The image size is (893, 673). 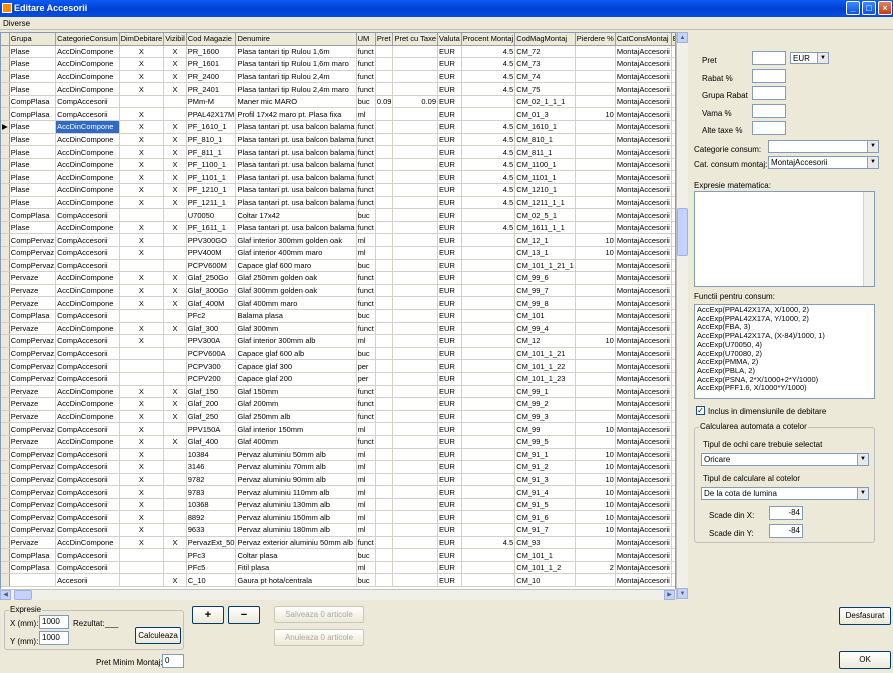 I want to click on column-header: Procent Montaj, so click(x=488, y=39).